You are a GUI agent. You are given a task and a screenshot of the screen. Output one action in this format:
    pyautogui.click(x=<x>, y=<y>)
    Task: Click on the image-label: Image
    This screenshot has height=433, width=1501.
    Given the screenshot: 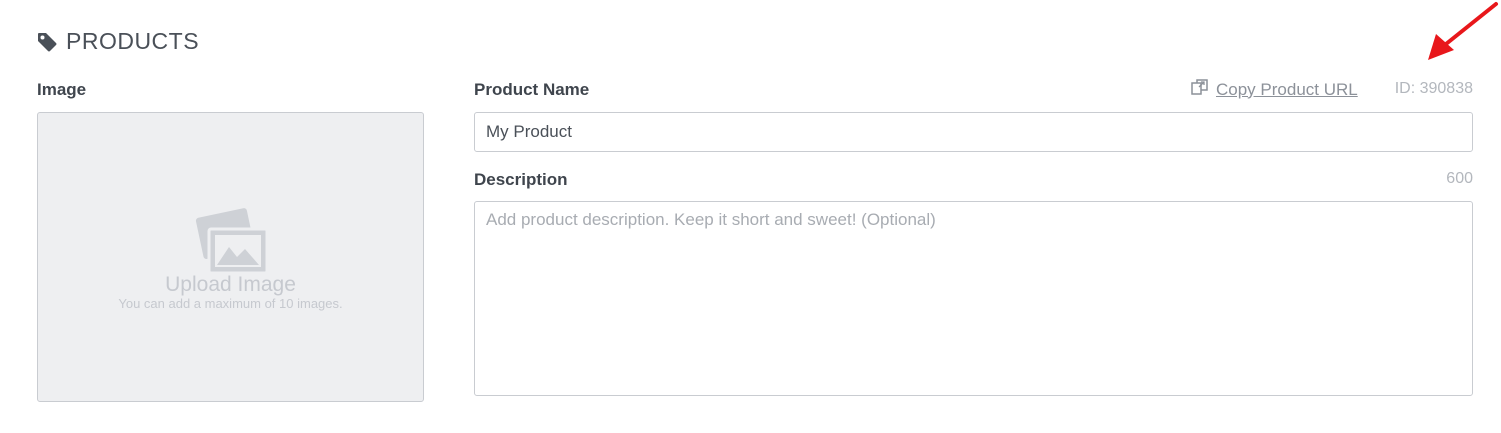 What is the action you would take?
    pyautogui.click(x=62, y=89)
    